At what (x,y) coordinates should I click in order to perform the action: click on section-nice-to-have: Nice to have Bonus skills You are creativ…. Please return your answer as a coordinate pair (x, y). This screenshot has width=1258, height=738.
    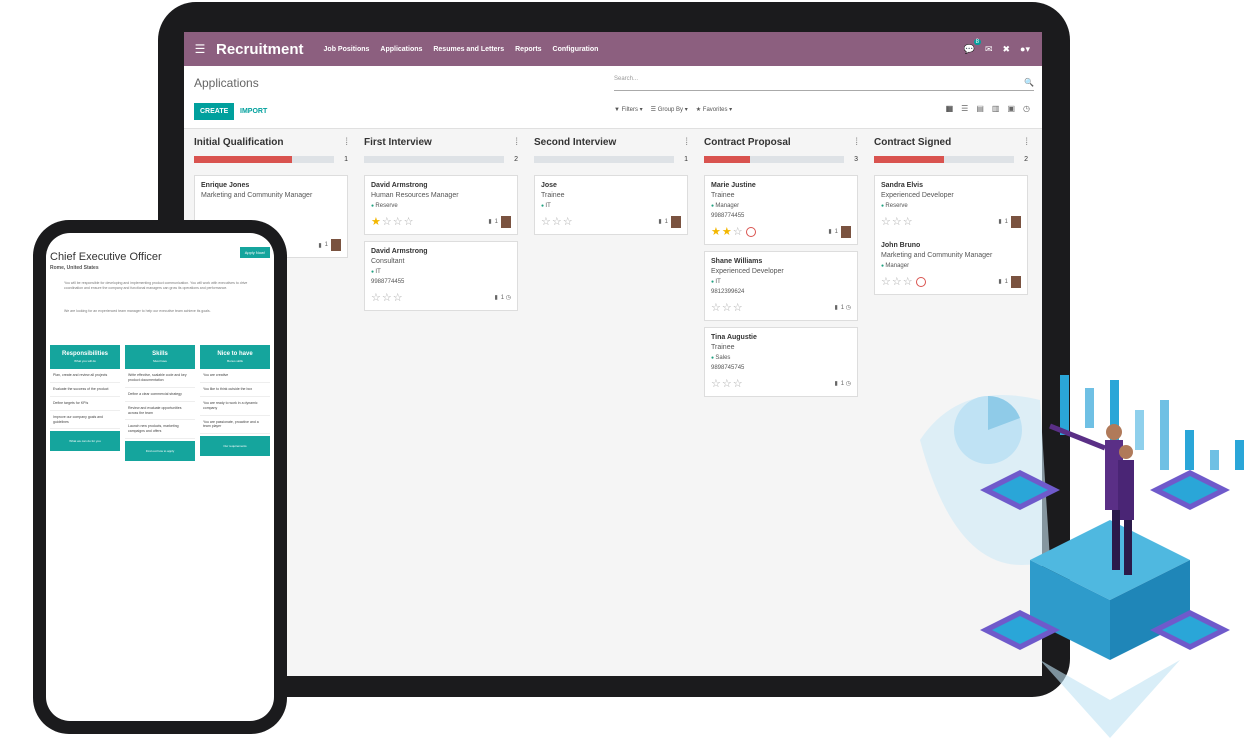
    Looking at the image, I should click on (235, 403).